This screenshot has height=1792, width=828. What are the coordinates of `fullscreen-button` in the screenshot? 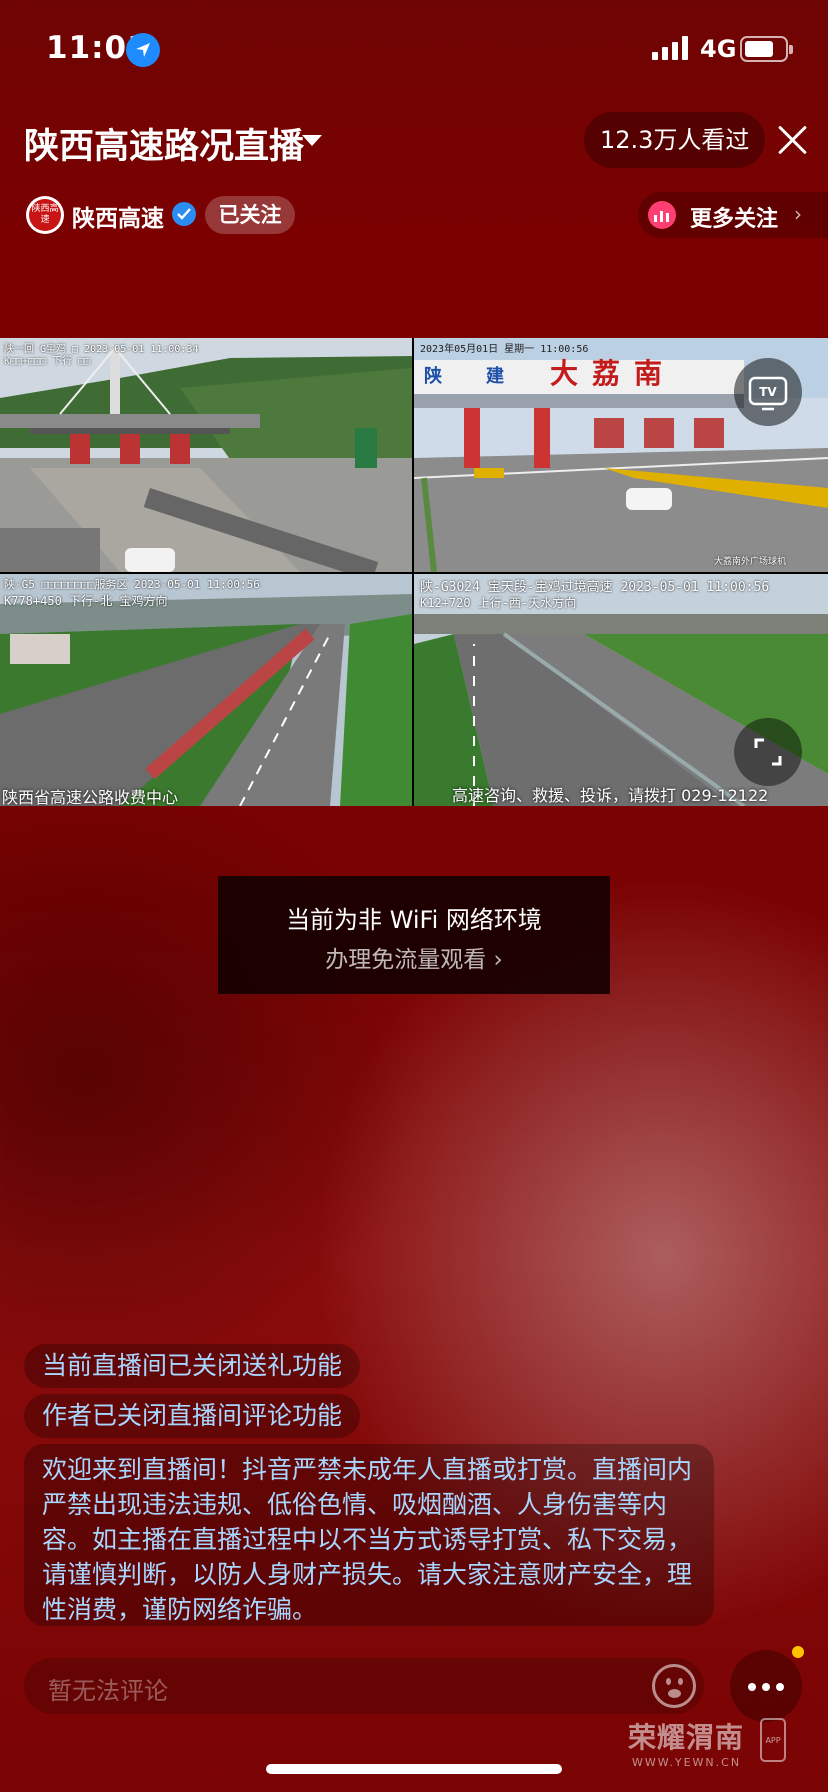 It's located at (768, 752).